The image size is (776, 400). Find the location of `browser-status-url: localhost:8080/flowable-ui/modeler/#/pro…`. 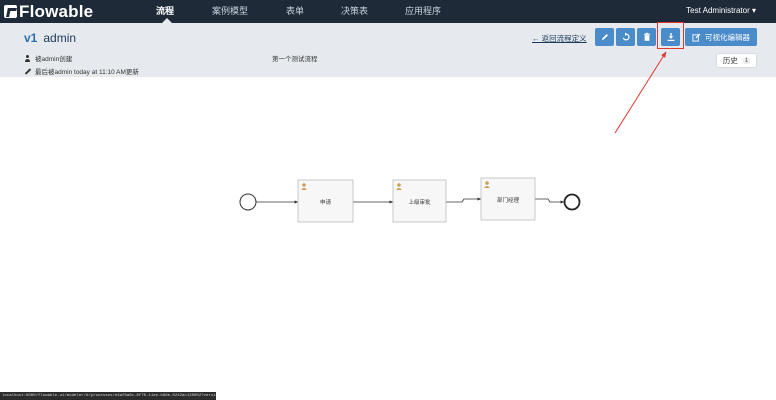

browser-status-url: localhost:8080/flowable-ui/modeler/#/pro… is located at coordinates (108, 396).